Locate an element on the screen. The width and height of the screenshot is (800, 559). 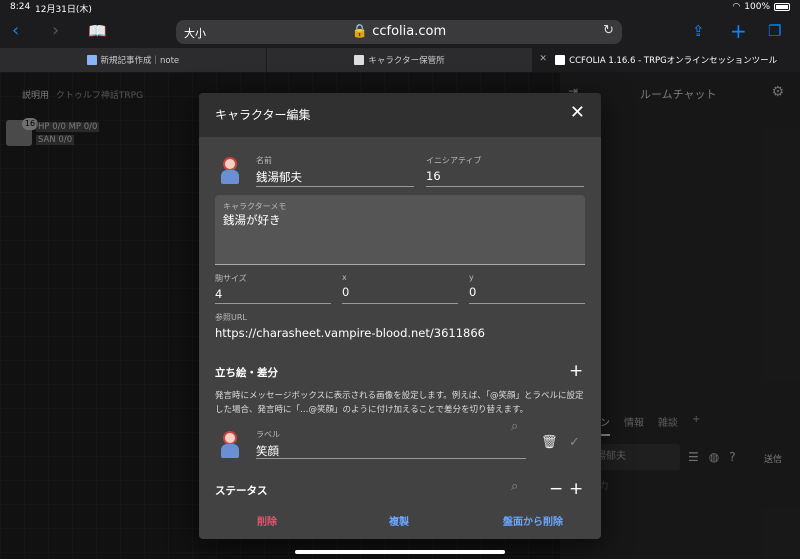
url-label: 参照URL is located at coordinates (231, 317).